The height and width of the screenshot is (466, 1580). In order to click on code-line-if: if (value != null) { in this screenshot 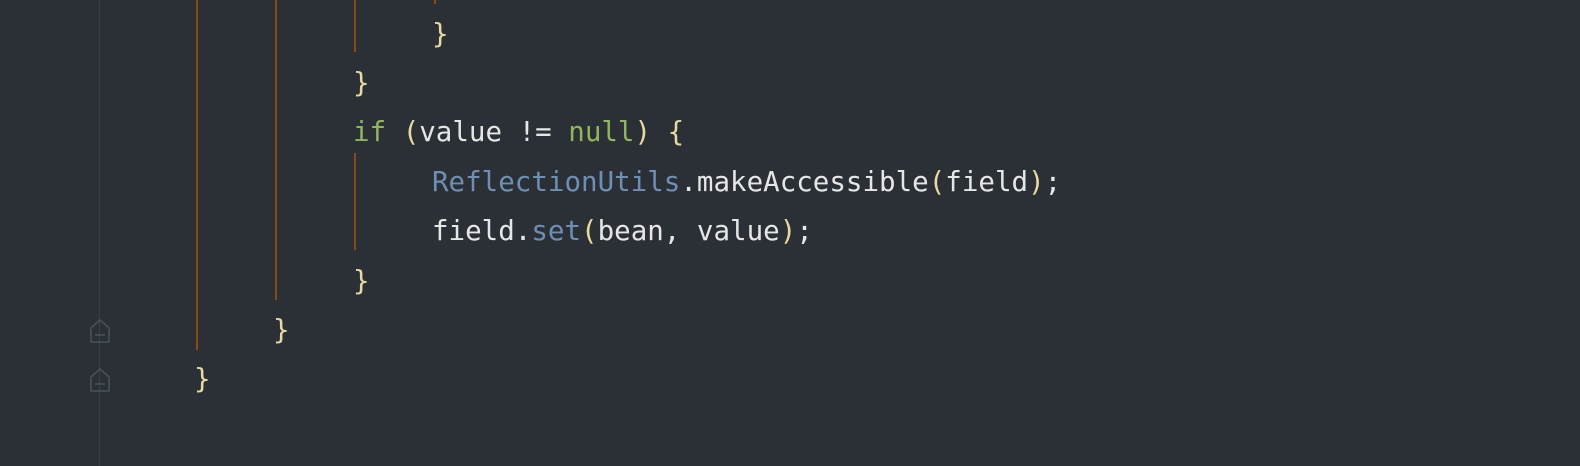, I will do `click(518, 132)`.